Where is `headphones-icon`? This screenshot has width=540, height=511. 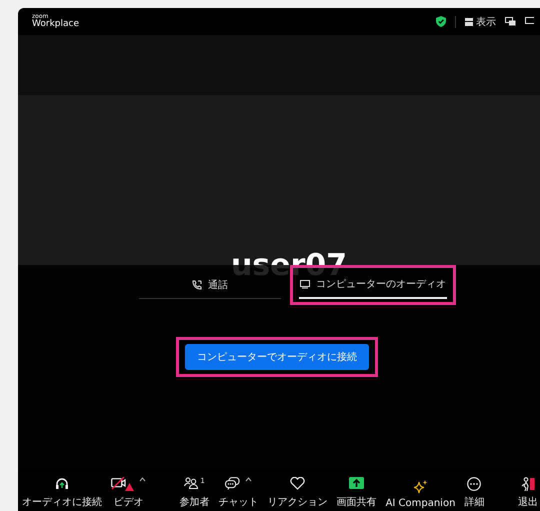 headphones-icon is located at coordinates (62, 483).